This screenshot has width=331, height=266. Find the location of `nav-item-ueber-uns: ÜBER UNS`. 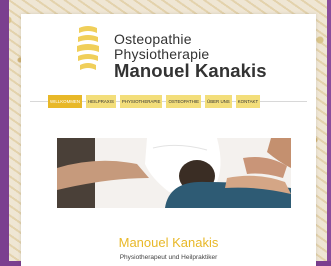

nav-item-ueber-uns: ÜBER UNS is located at coordinates (218, 101).